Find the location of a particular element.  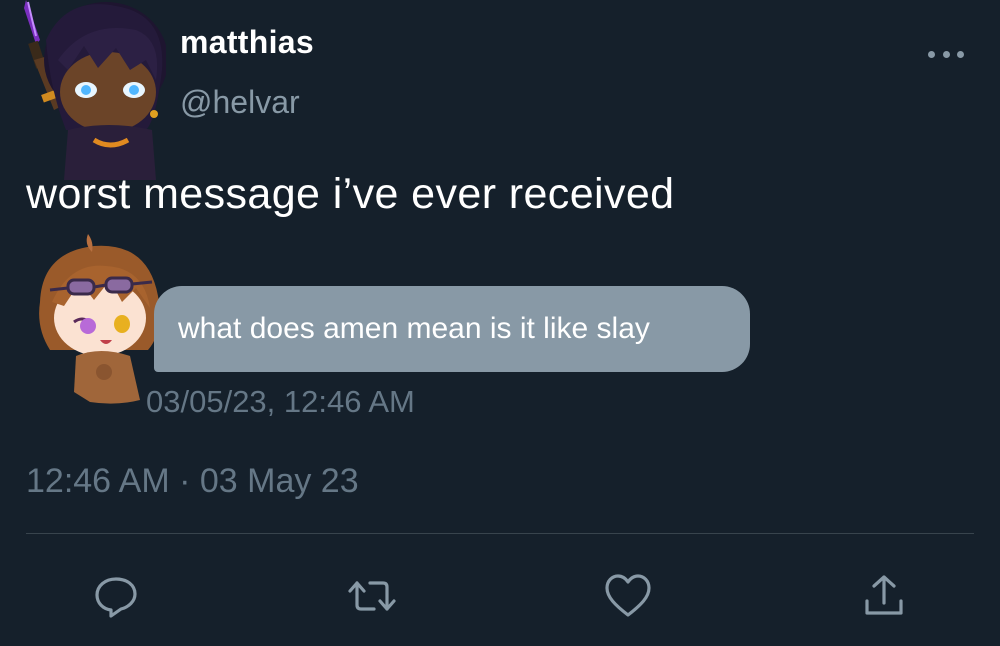

share-button is located at coordinates (884, 596).